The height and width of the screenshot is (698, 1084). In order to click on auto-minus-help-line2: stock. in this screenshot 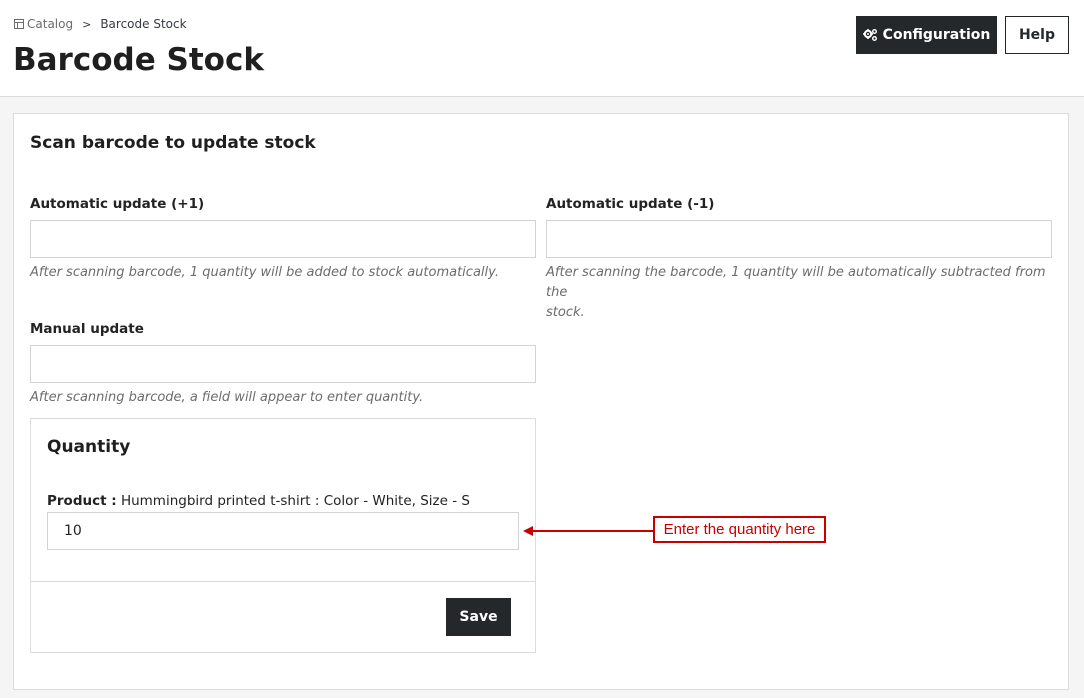, I will do `click(565, 312)`.